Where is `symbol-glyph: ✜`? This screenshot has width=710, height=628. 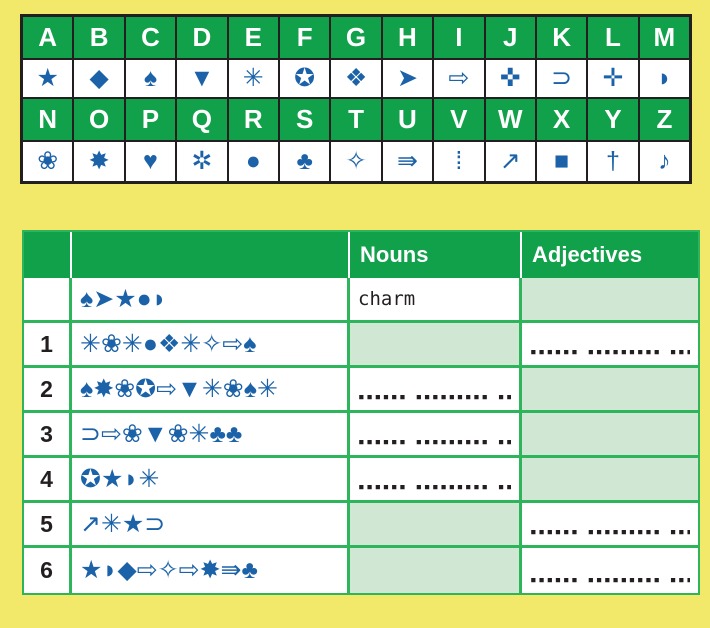
symbol-glyph: ✜ is located at coordinates (510, 78).